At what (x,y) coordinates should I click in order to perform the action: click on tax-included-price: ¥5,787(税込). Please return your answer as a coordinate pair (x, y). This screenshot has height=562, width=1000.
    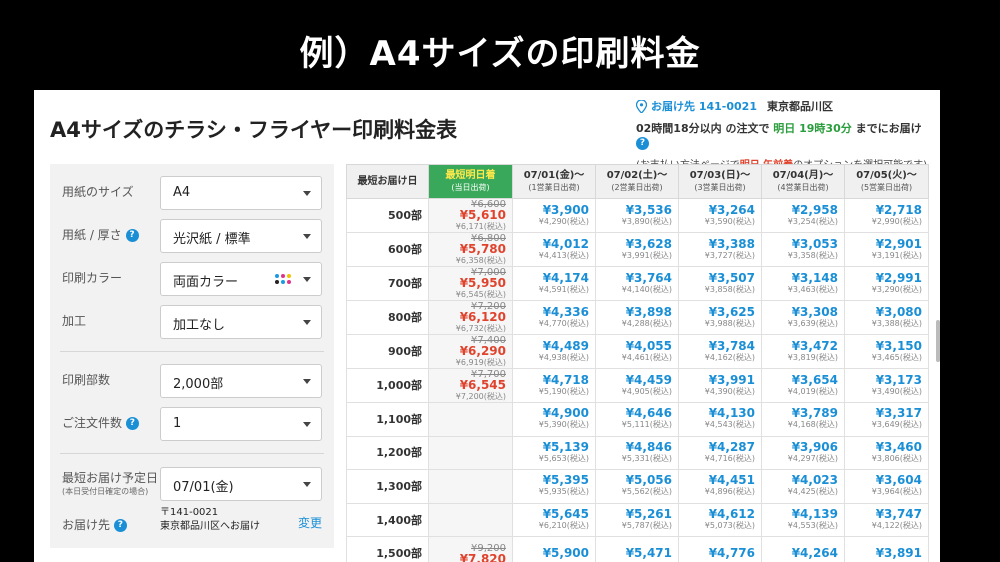
    Looking at the image, I should click on (646, 526).